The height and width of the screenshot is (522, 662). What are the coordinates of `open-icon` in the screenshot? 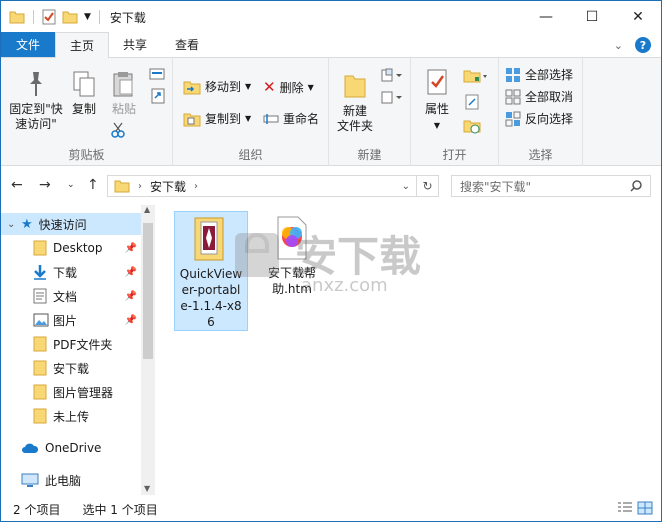 It's located at (476, 76).